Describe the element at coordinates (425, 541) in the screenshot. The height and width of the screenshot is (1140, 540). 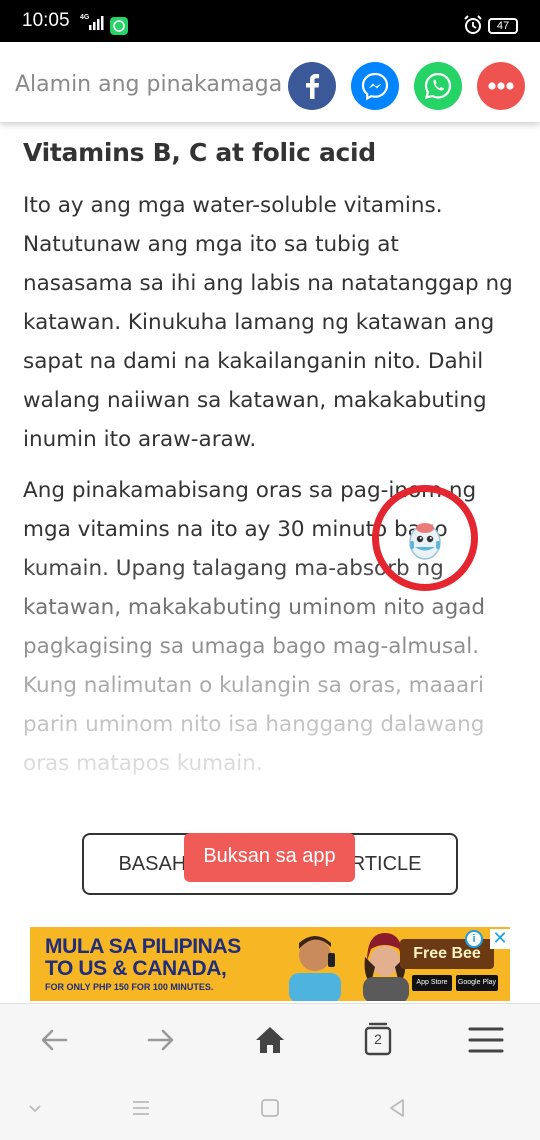
I see `mascot-icon` at that location.